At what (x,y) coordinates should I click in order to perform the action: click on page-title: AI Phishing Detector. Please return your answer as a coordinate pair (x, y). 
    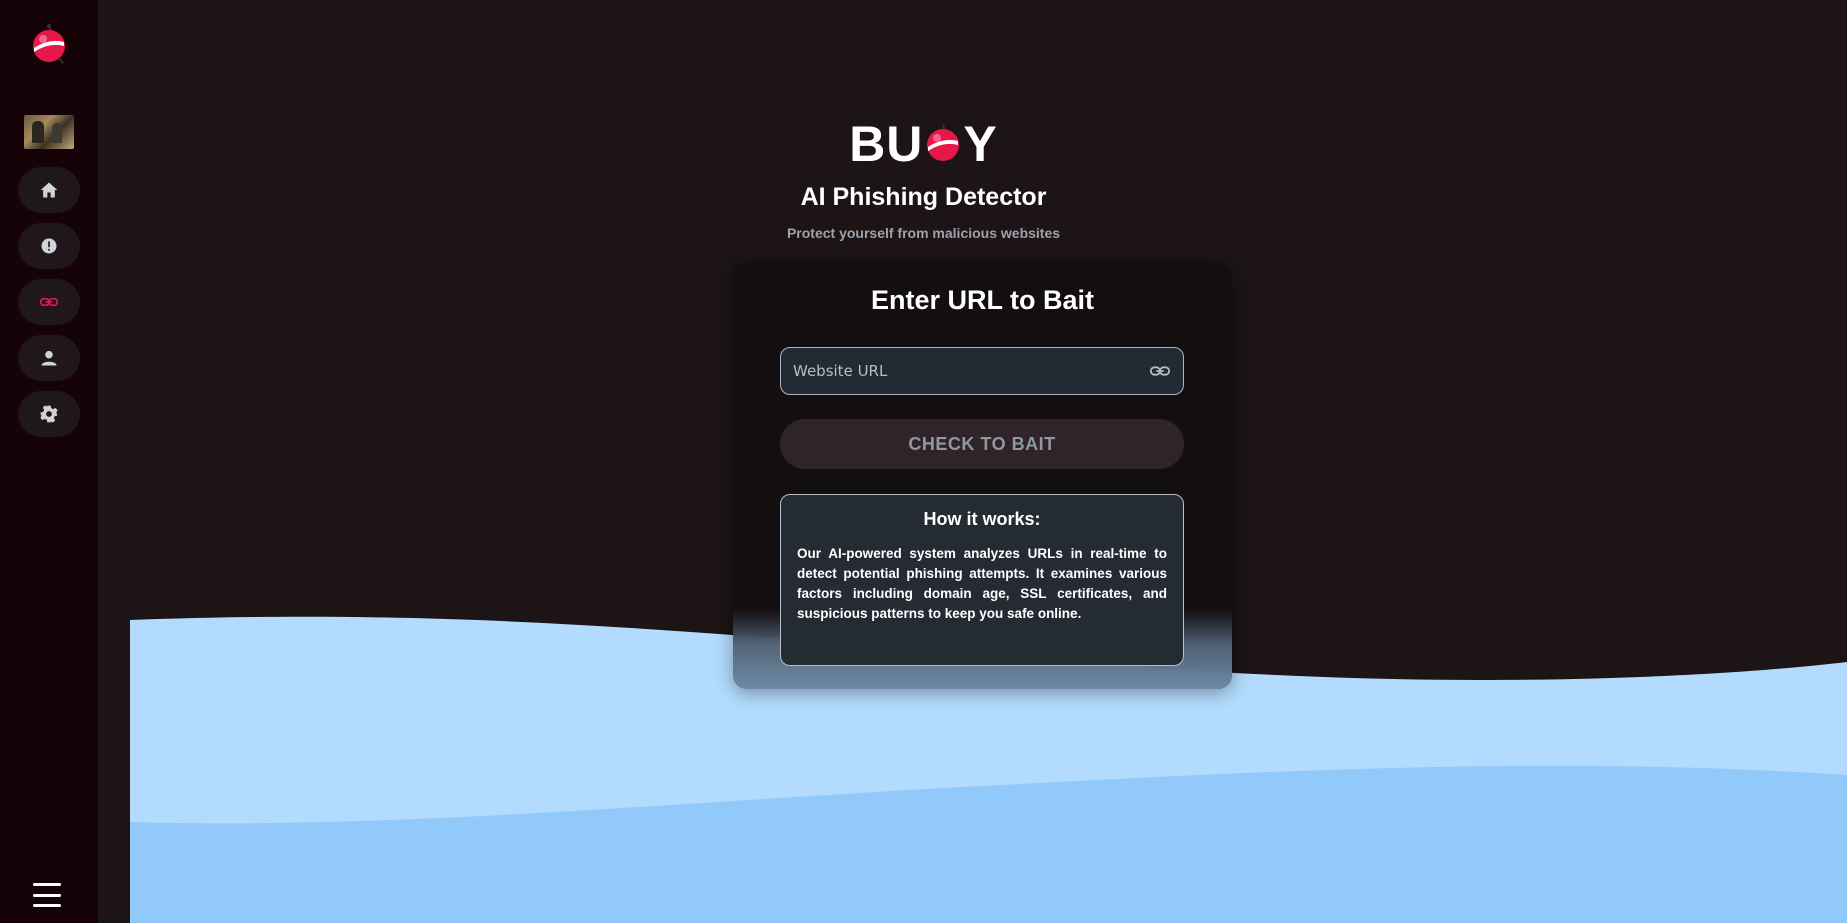
    Looking at the image, I should click on (923, 197).